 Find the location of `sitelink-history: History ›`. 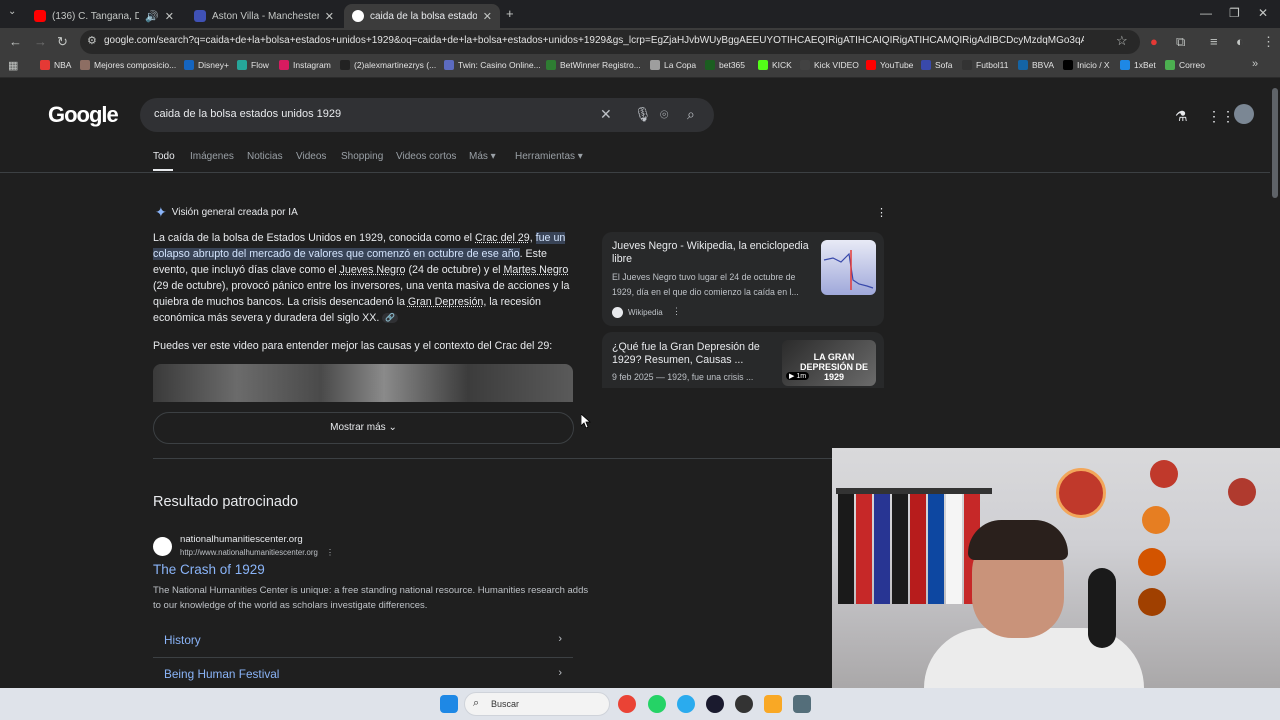

sitelink-history: History › is located at coordinates (363, 640).